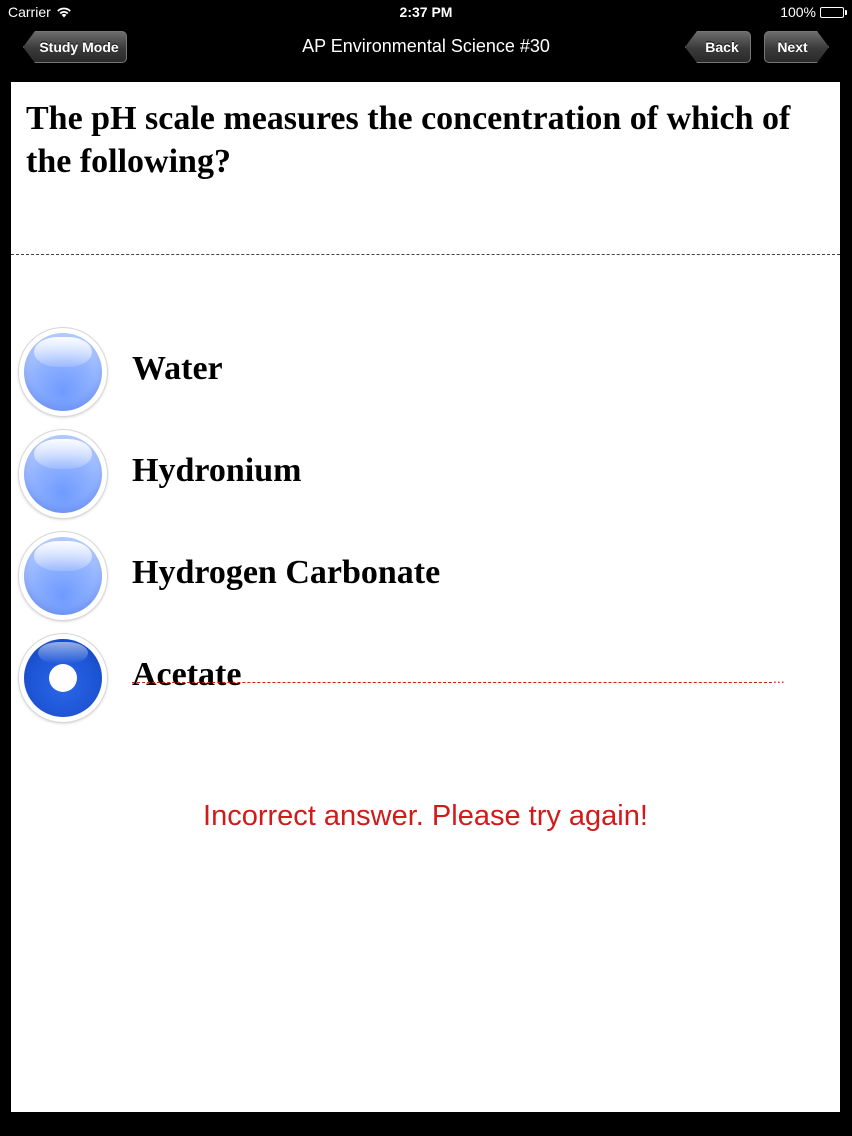 The image size is (852, 1136). Describe the element at coordinates (452, 682) in the screenshot. I see `wrong-answer-strikethrough` at that location.